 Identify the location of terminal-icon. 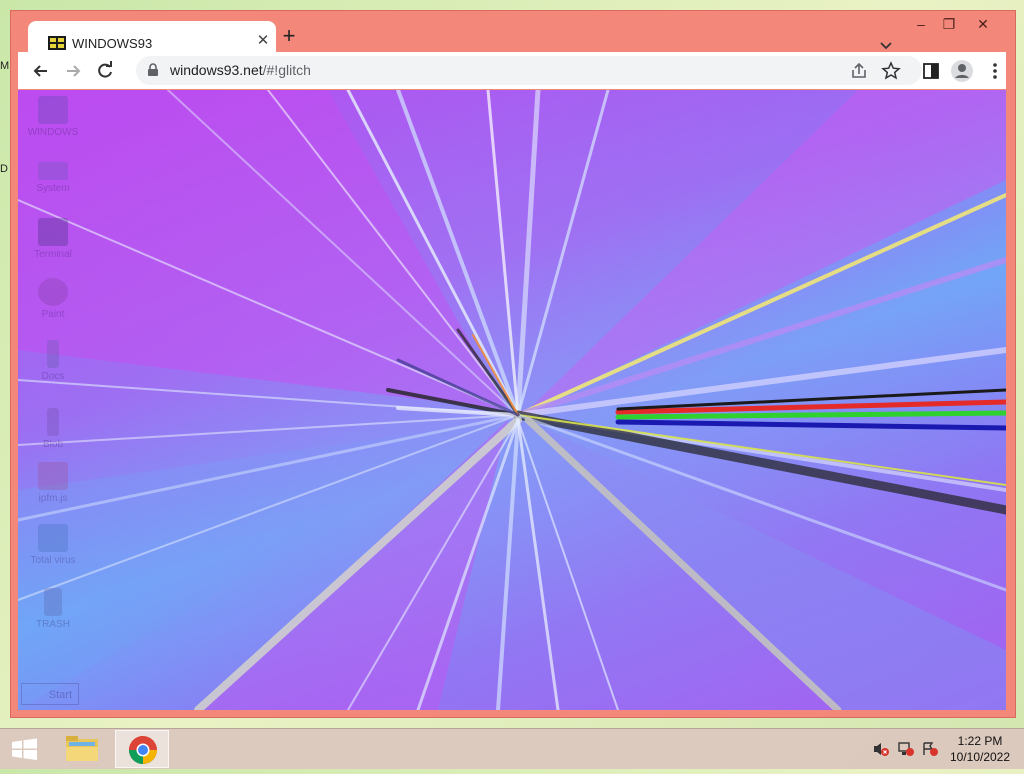
(53, 232).